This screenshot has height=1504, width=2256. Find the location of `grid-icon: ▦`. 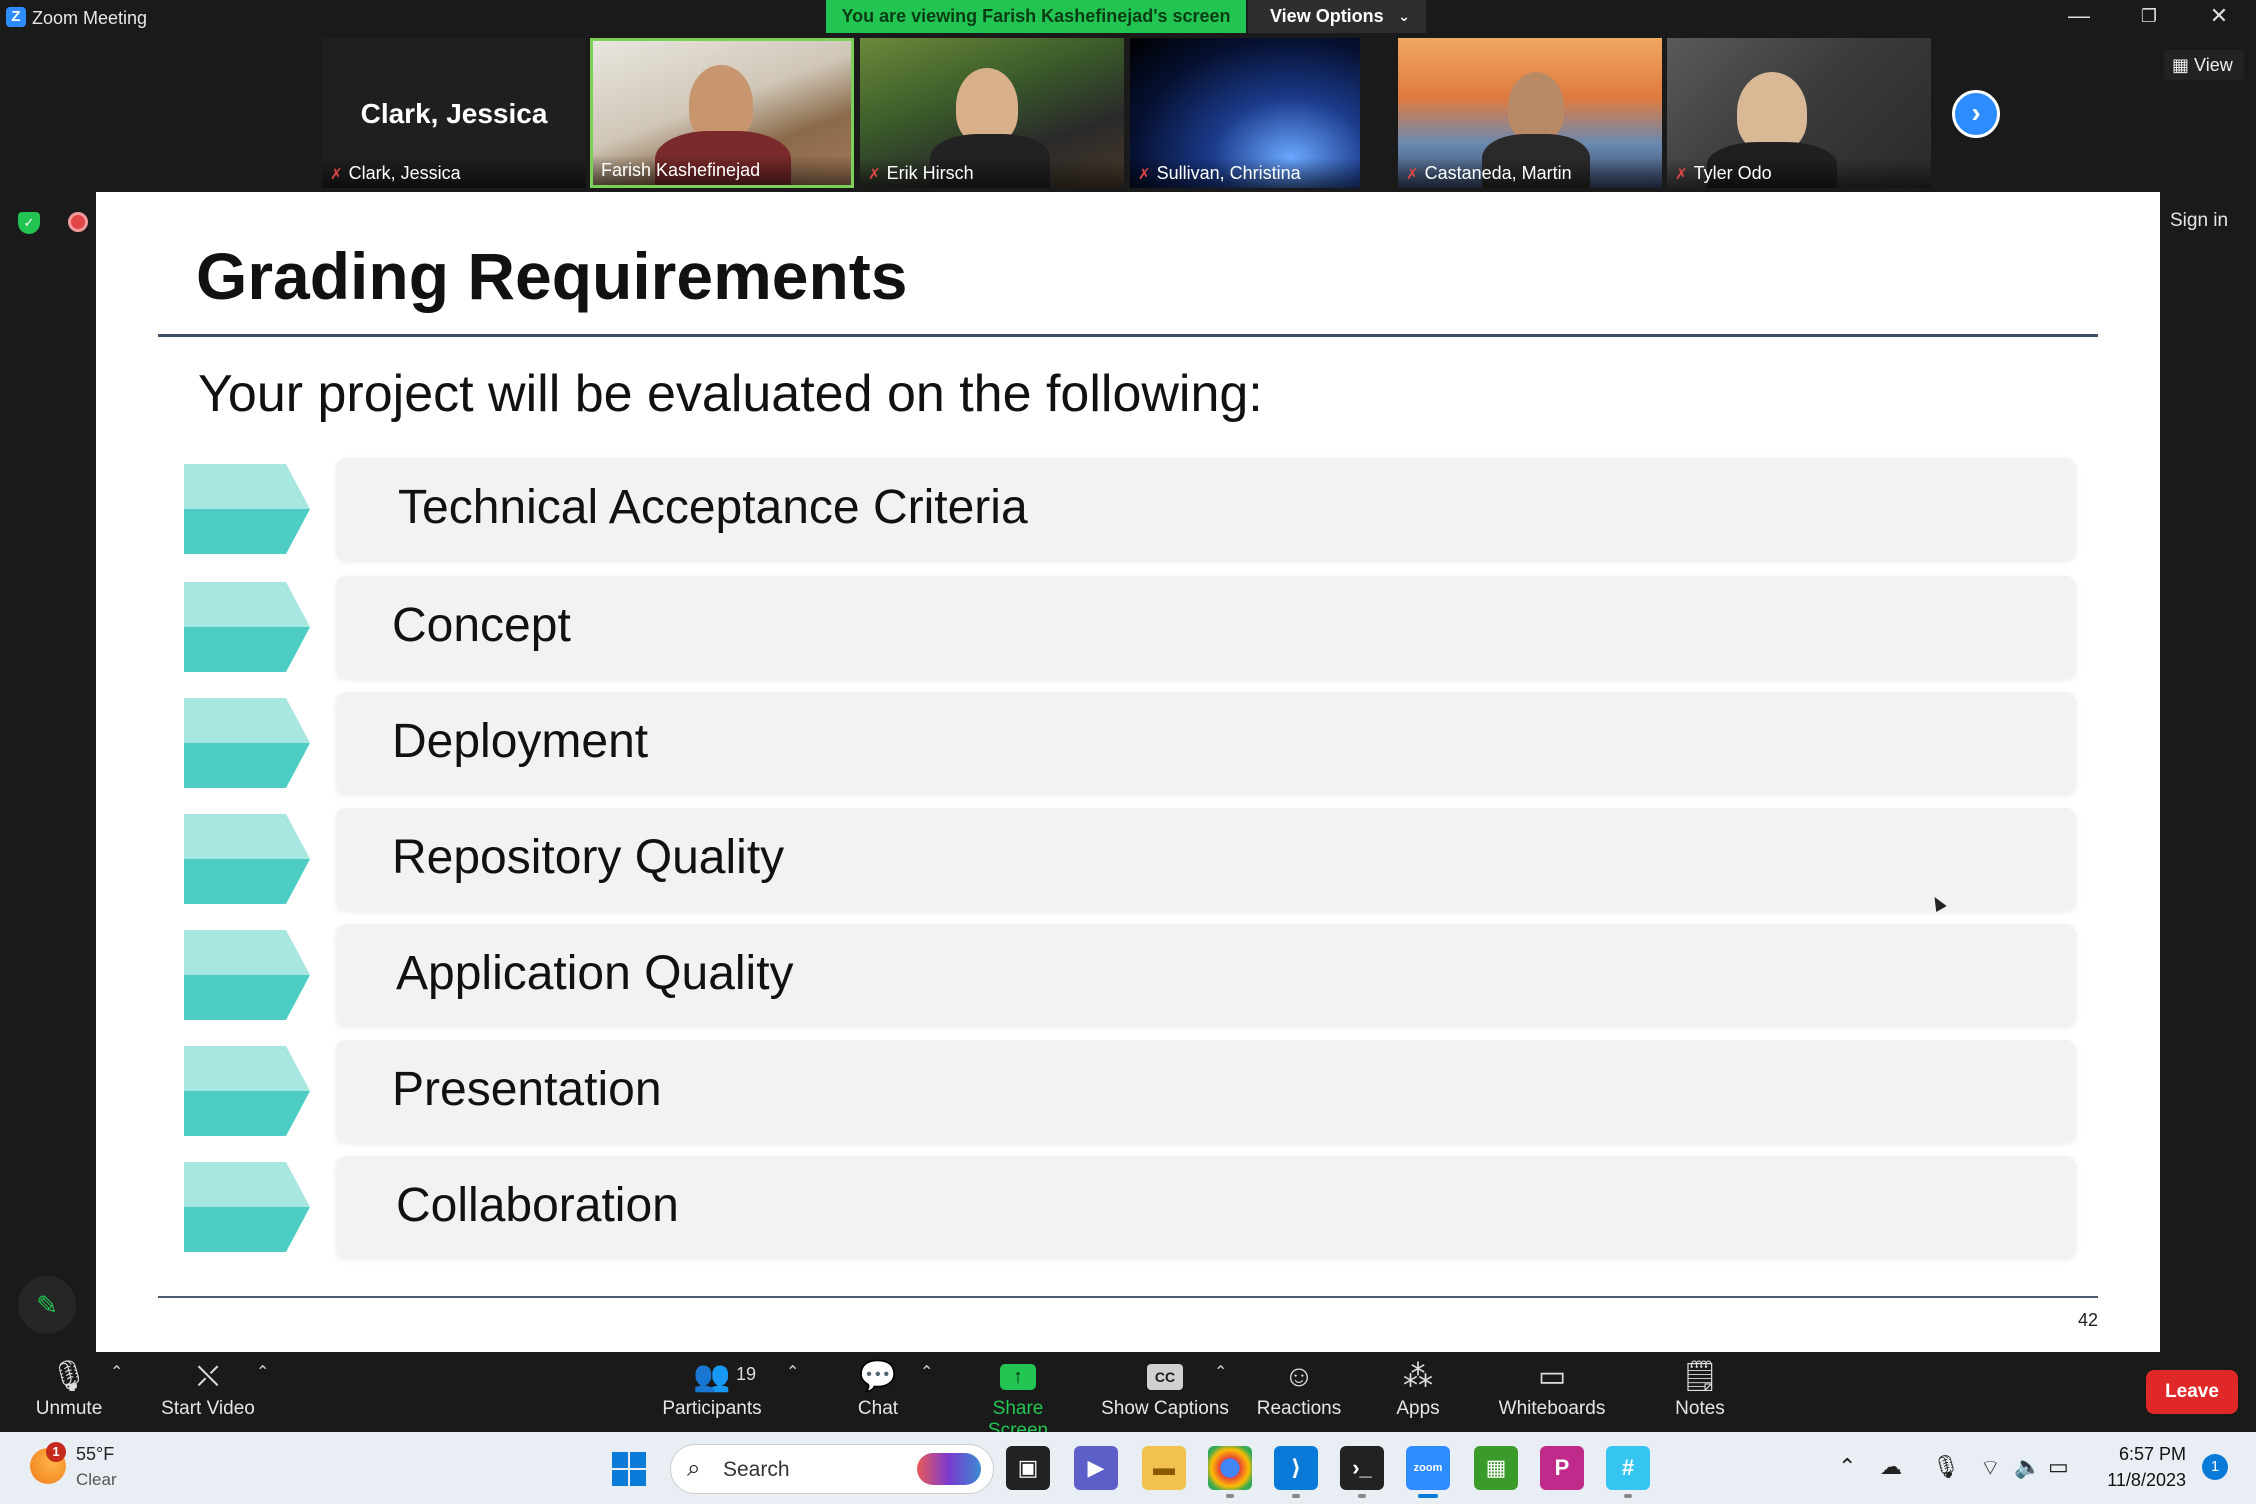

grid-icon: ▦ is located at coordinates (2181, 65).